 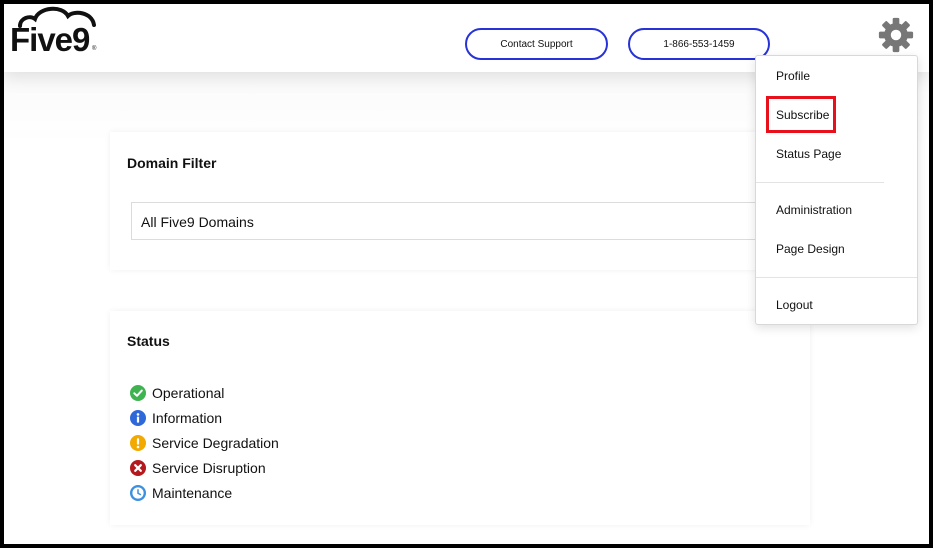 What do you see at coordinates (896, 35) in the screenshot?
I see `gear-icon` at bounding box center [896, 35].